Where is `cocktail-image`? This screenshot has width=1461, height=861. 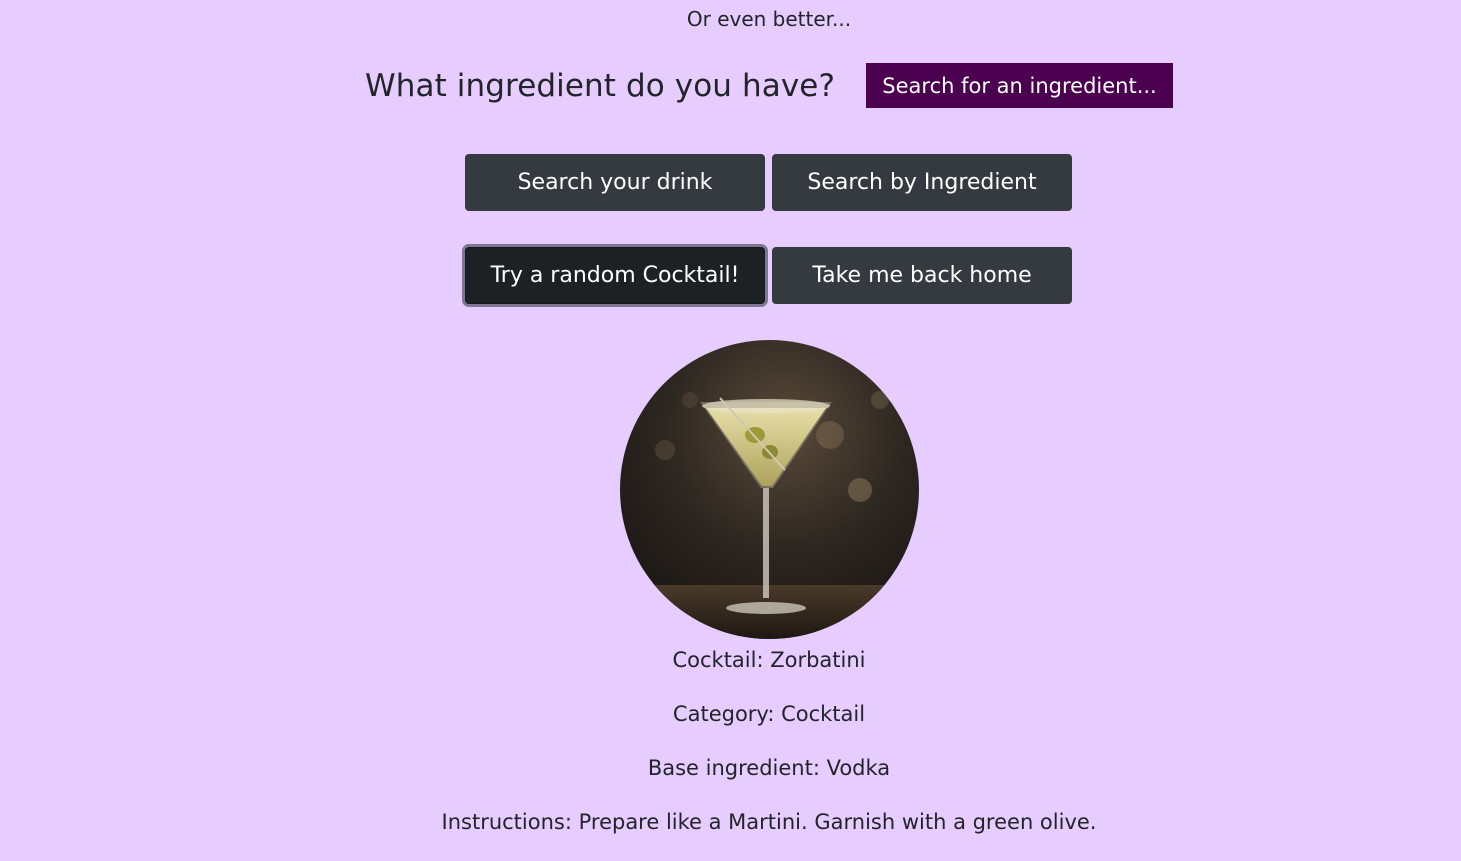 cocktail-image is located at coordinates (769, 489).